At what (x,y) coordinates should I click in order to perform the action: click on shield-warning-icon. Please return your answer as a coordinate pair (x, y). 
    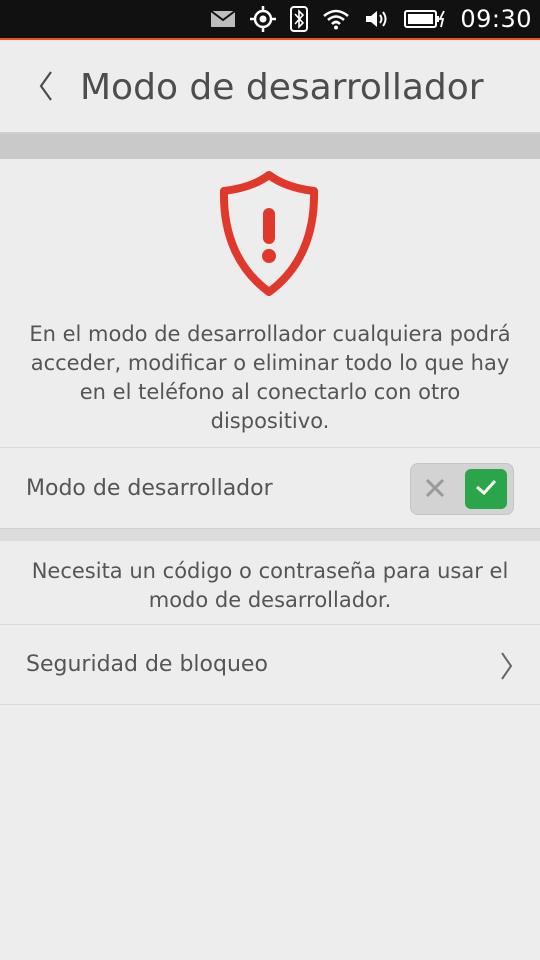
    Looking at the image, I should click on (269, 234).